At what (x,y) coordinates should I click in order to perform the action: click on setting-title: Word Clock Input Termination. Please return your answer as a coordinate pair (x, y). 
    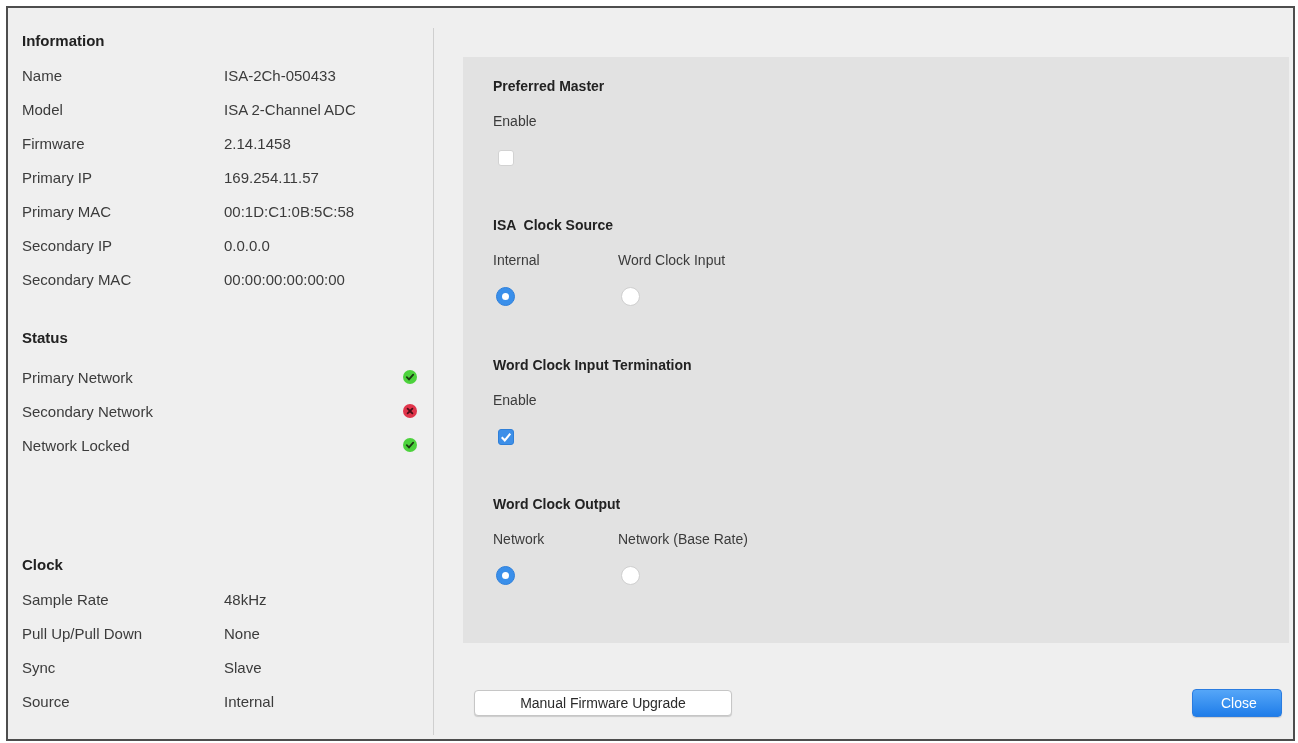
    Looking at the image, I should click on (592, 365).